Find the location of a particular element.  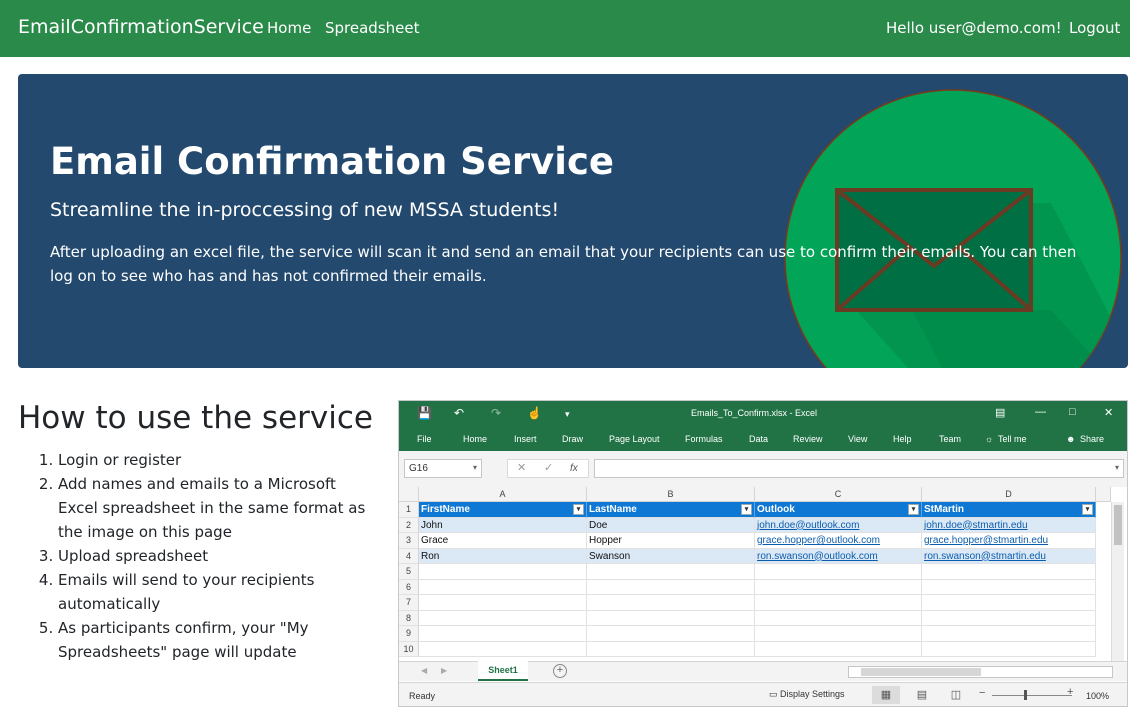

nav-spreadsheet-link: Spreadsheet is located at coordinates (372, 28).